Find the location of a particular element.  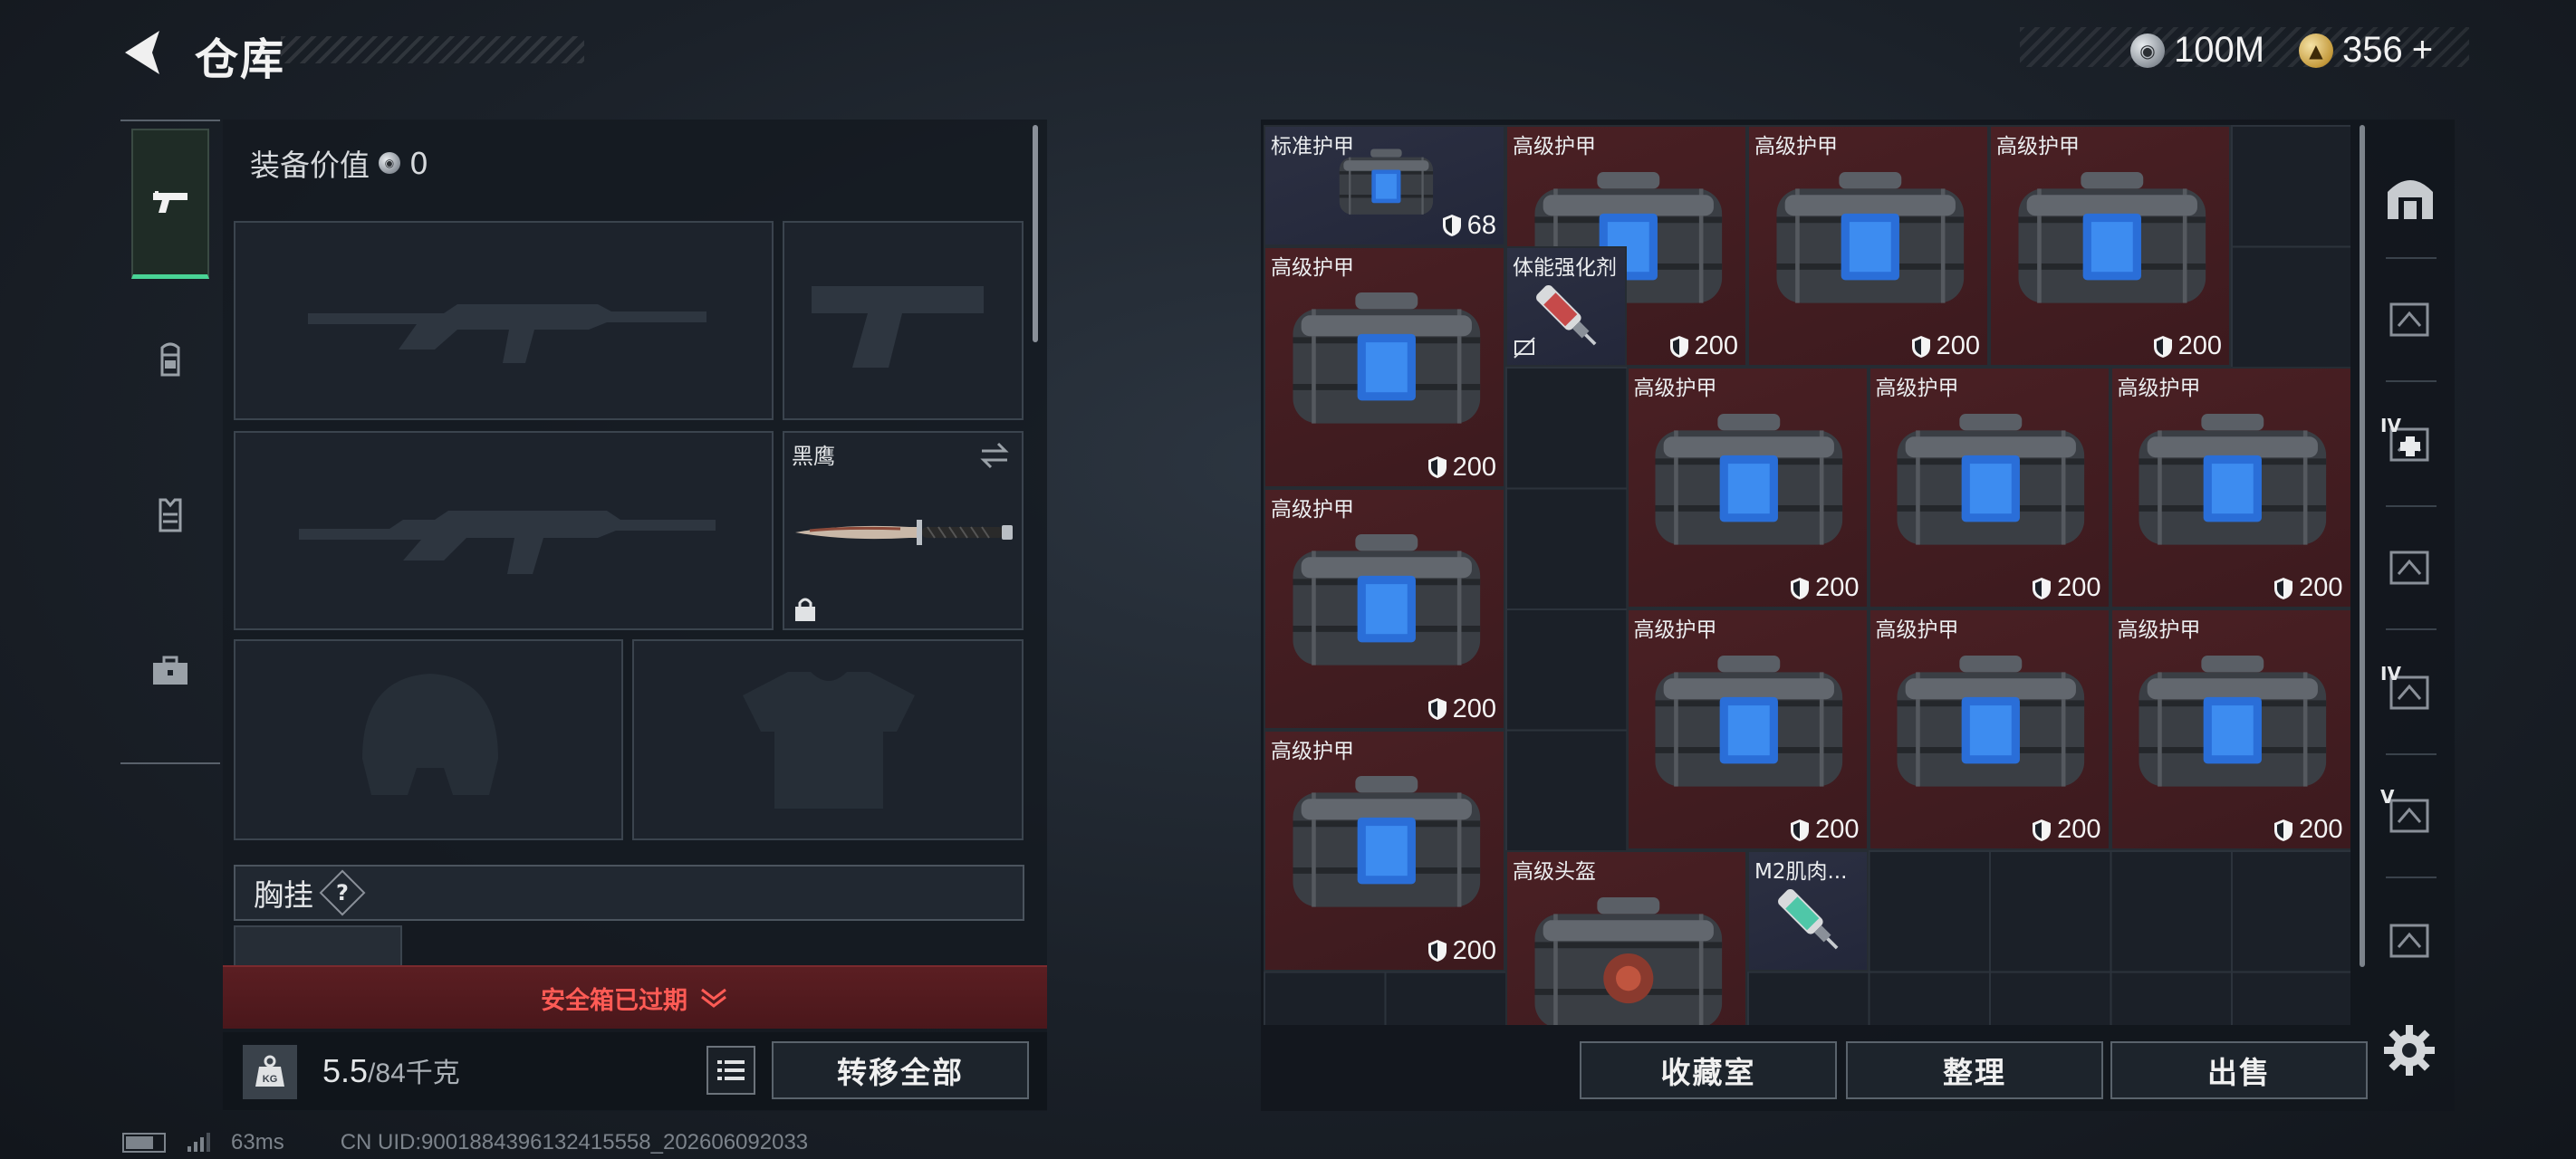

melee-slot: 黑鹰 is located at coordinates (903, 531).